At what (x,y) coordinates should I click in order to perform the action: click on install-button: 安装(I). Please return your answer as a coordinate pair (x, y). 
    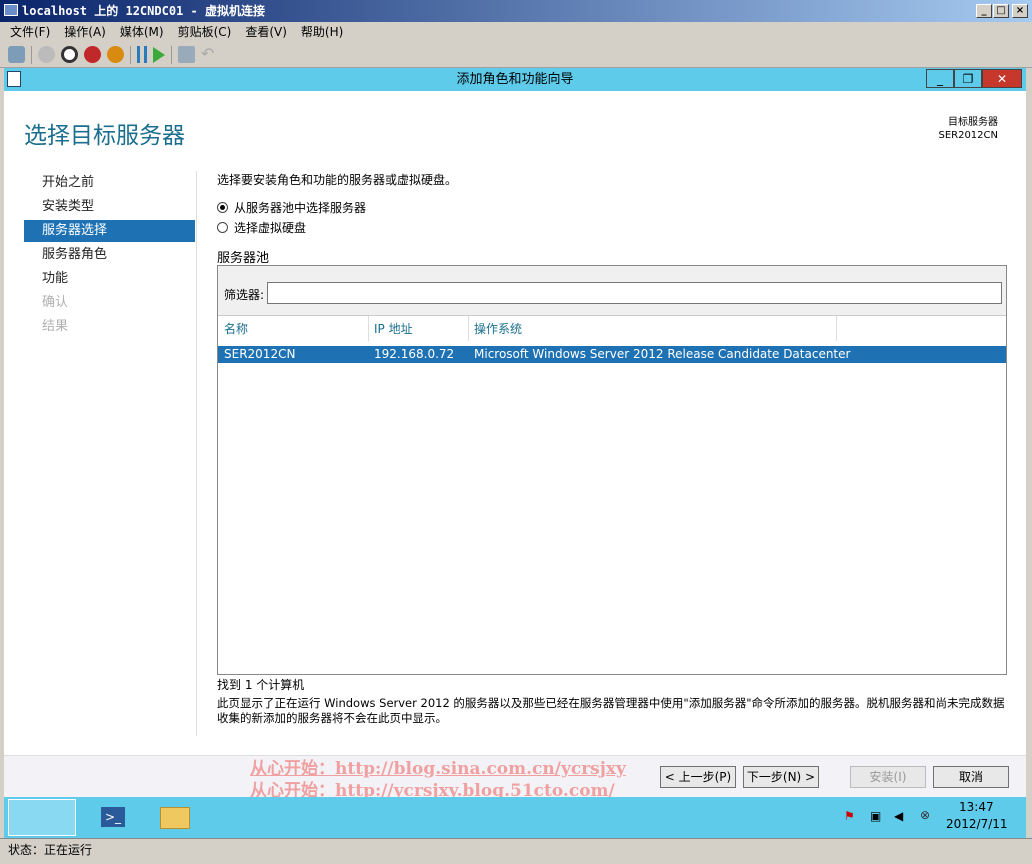
    Looking at the image, I should click on (888, 777).